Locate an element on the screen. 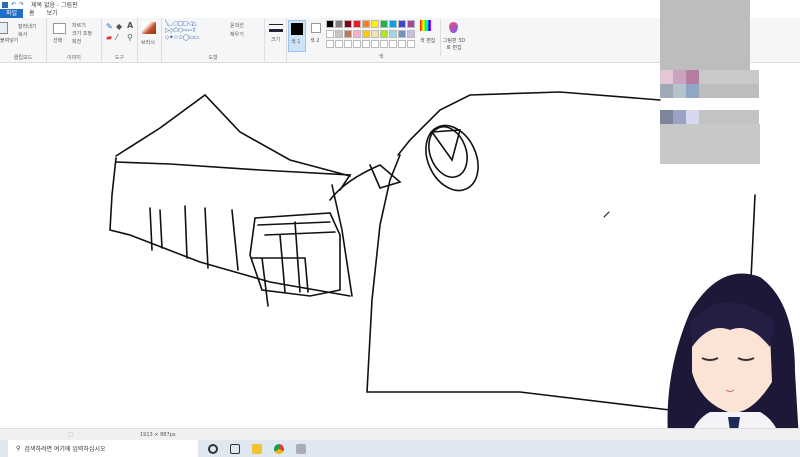  taskbar: ⚲ 검색하려면 여기에 입력하십시오 is located at coordinates (400, 448).